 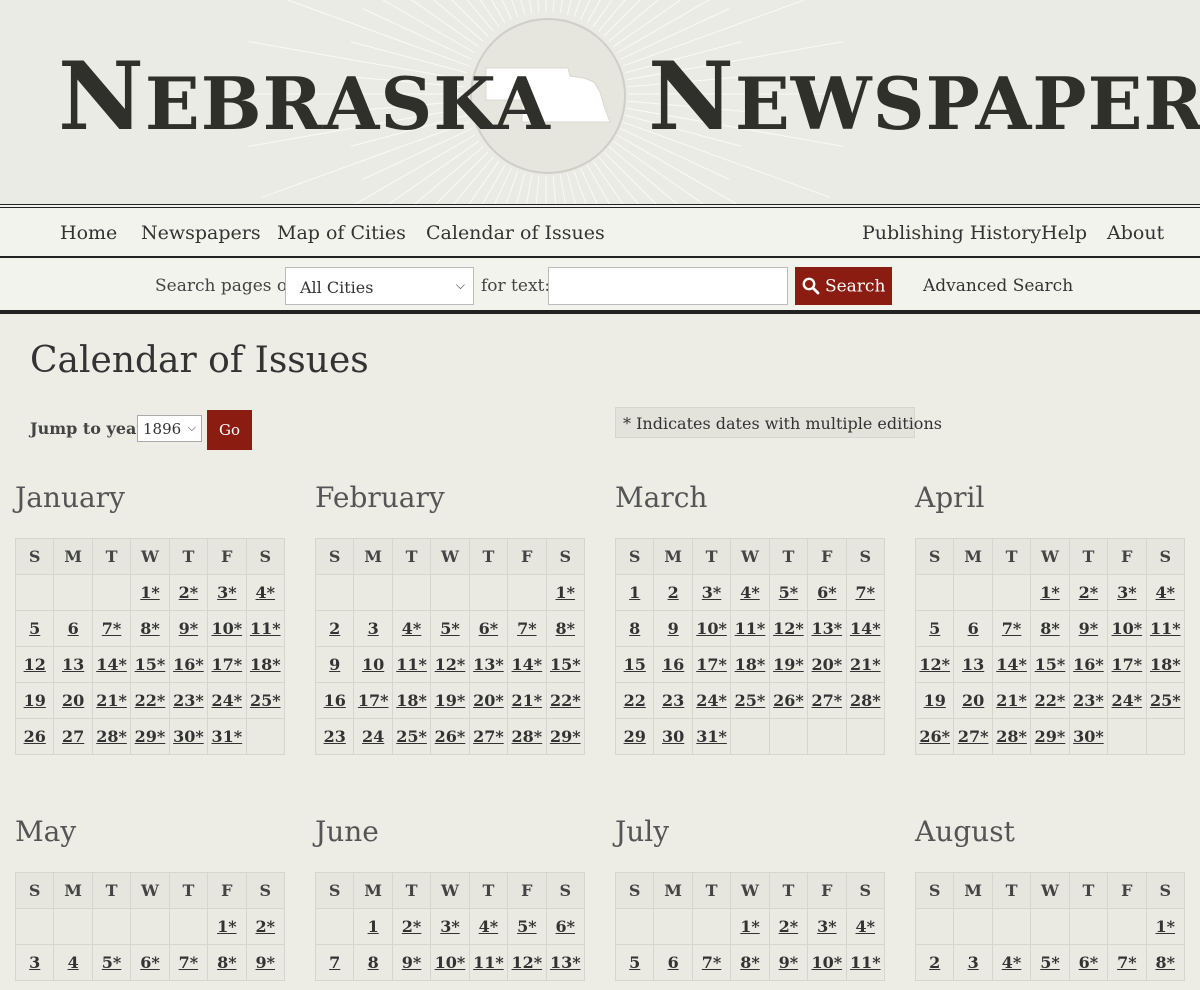 What do you see at coordinates (1064, 233) in the screenshot?
I see `nav-help: Help` at bounding box center [1064, 233].